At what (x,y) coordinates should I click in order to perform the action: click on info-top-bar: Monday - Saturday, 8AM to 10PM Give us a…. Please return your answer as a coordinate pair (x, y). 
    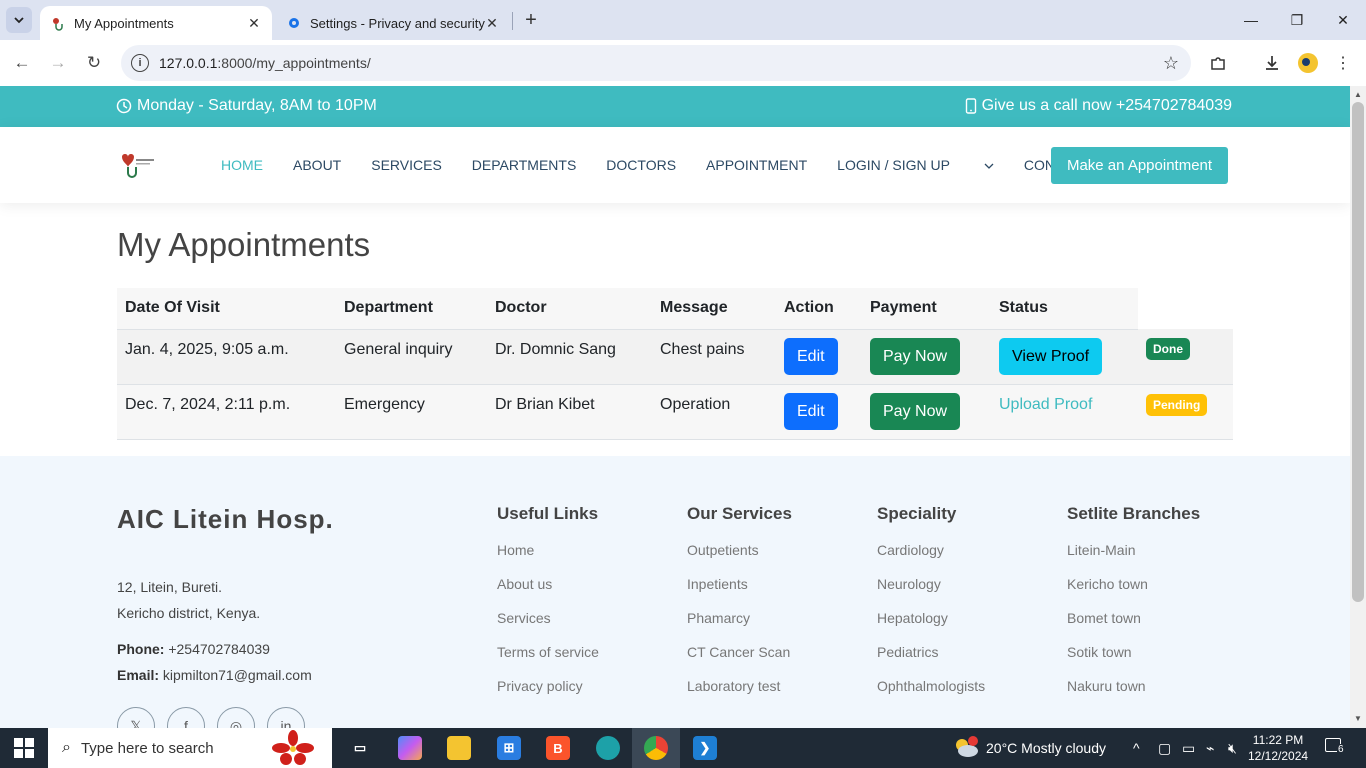
    Looking at the image, I should click on (675, 106).